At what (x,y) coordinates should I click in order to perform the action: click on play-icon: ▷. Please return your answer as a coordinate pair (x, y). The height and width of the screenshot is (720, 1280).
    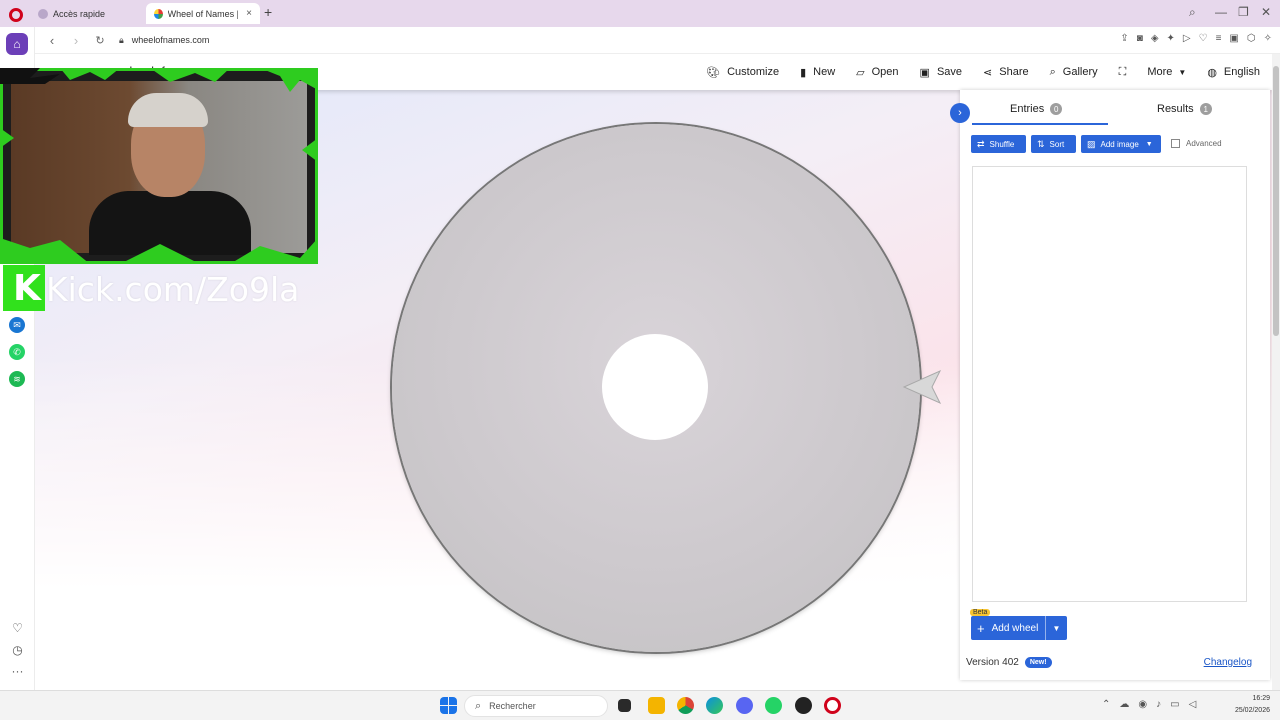
    Looking at the image, I should click on (1187, 38).